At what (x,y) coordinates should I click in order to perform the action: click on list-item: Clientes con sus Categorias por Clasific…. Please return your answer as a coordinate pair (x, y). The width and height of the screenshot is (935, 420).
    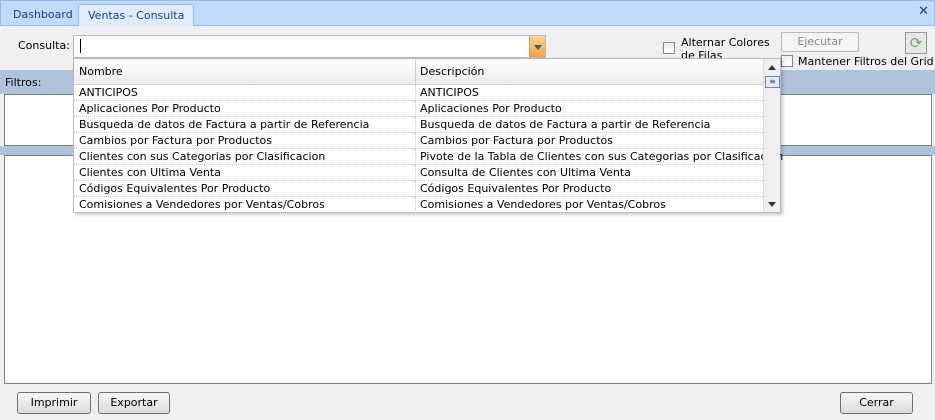
    Looking at the image, I should click on (428, 157).